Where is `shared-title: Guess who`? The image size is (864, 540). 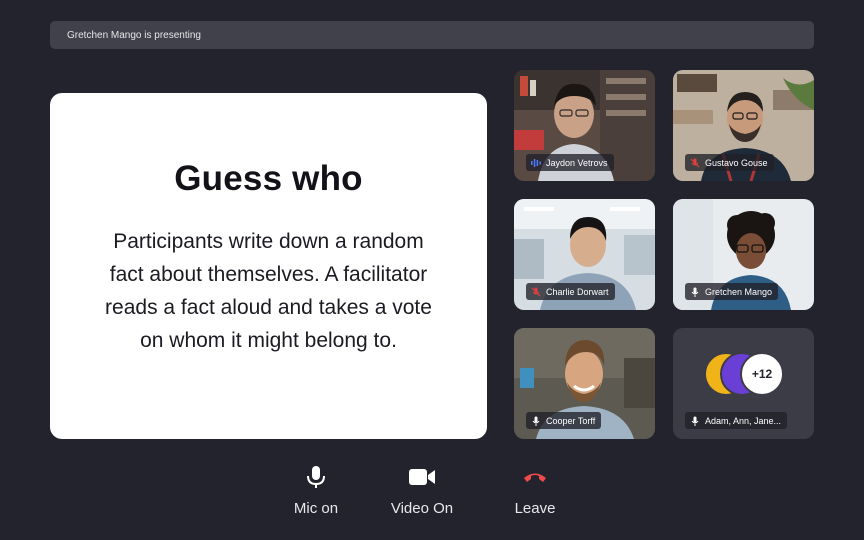 shared-title: Guess who is located at coordinates (268, 178).